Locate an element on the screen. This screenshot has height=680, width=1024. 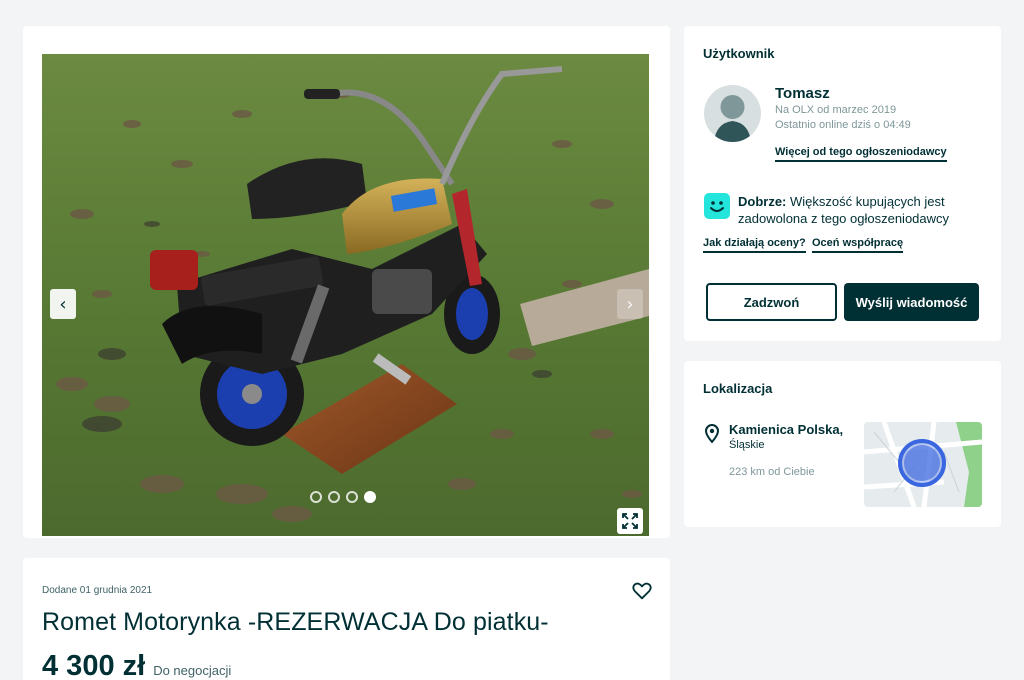
member-since: Na OLX od marzec 2019 is located at coordinates (836, 110).